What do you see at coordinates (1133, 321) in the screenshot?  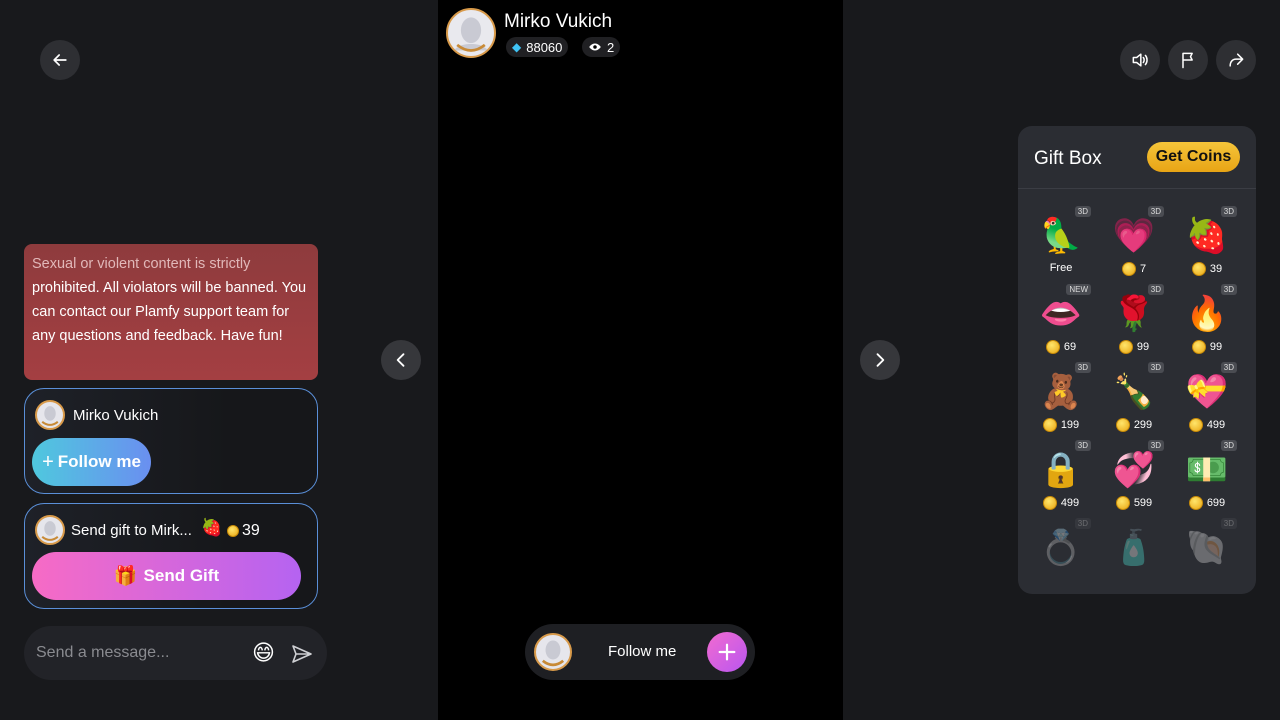 I see `gift-item-rose: 3D 🌹 99` at bounding box center [1133, 321].